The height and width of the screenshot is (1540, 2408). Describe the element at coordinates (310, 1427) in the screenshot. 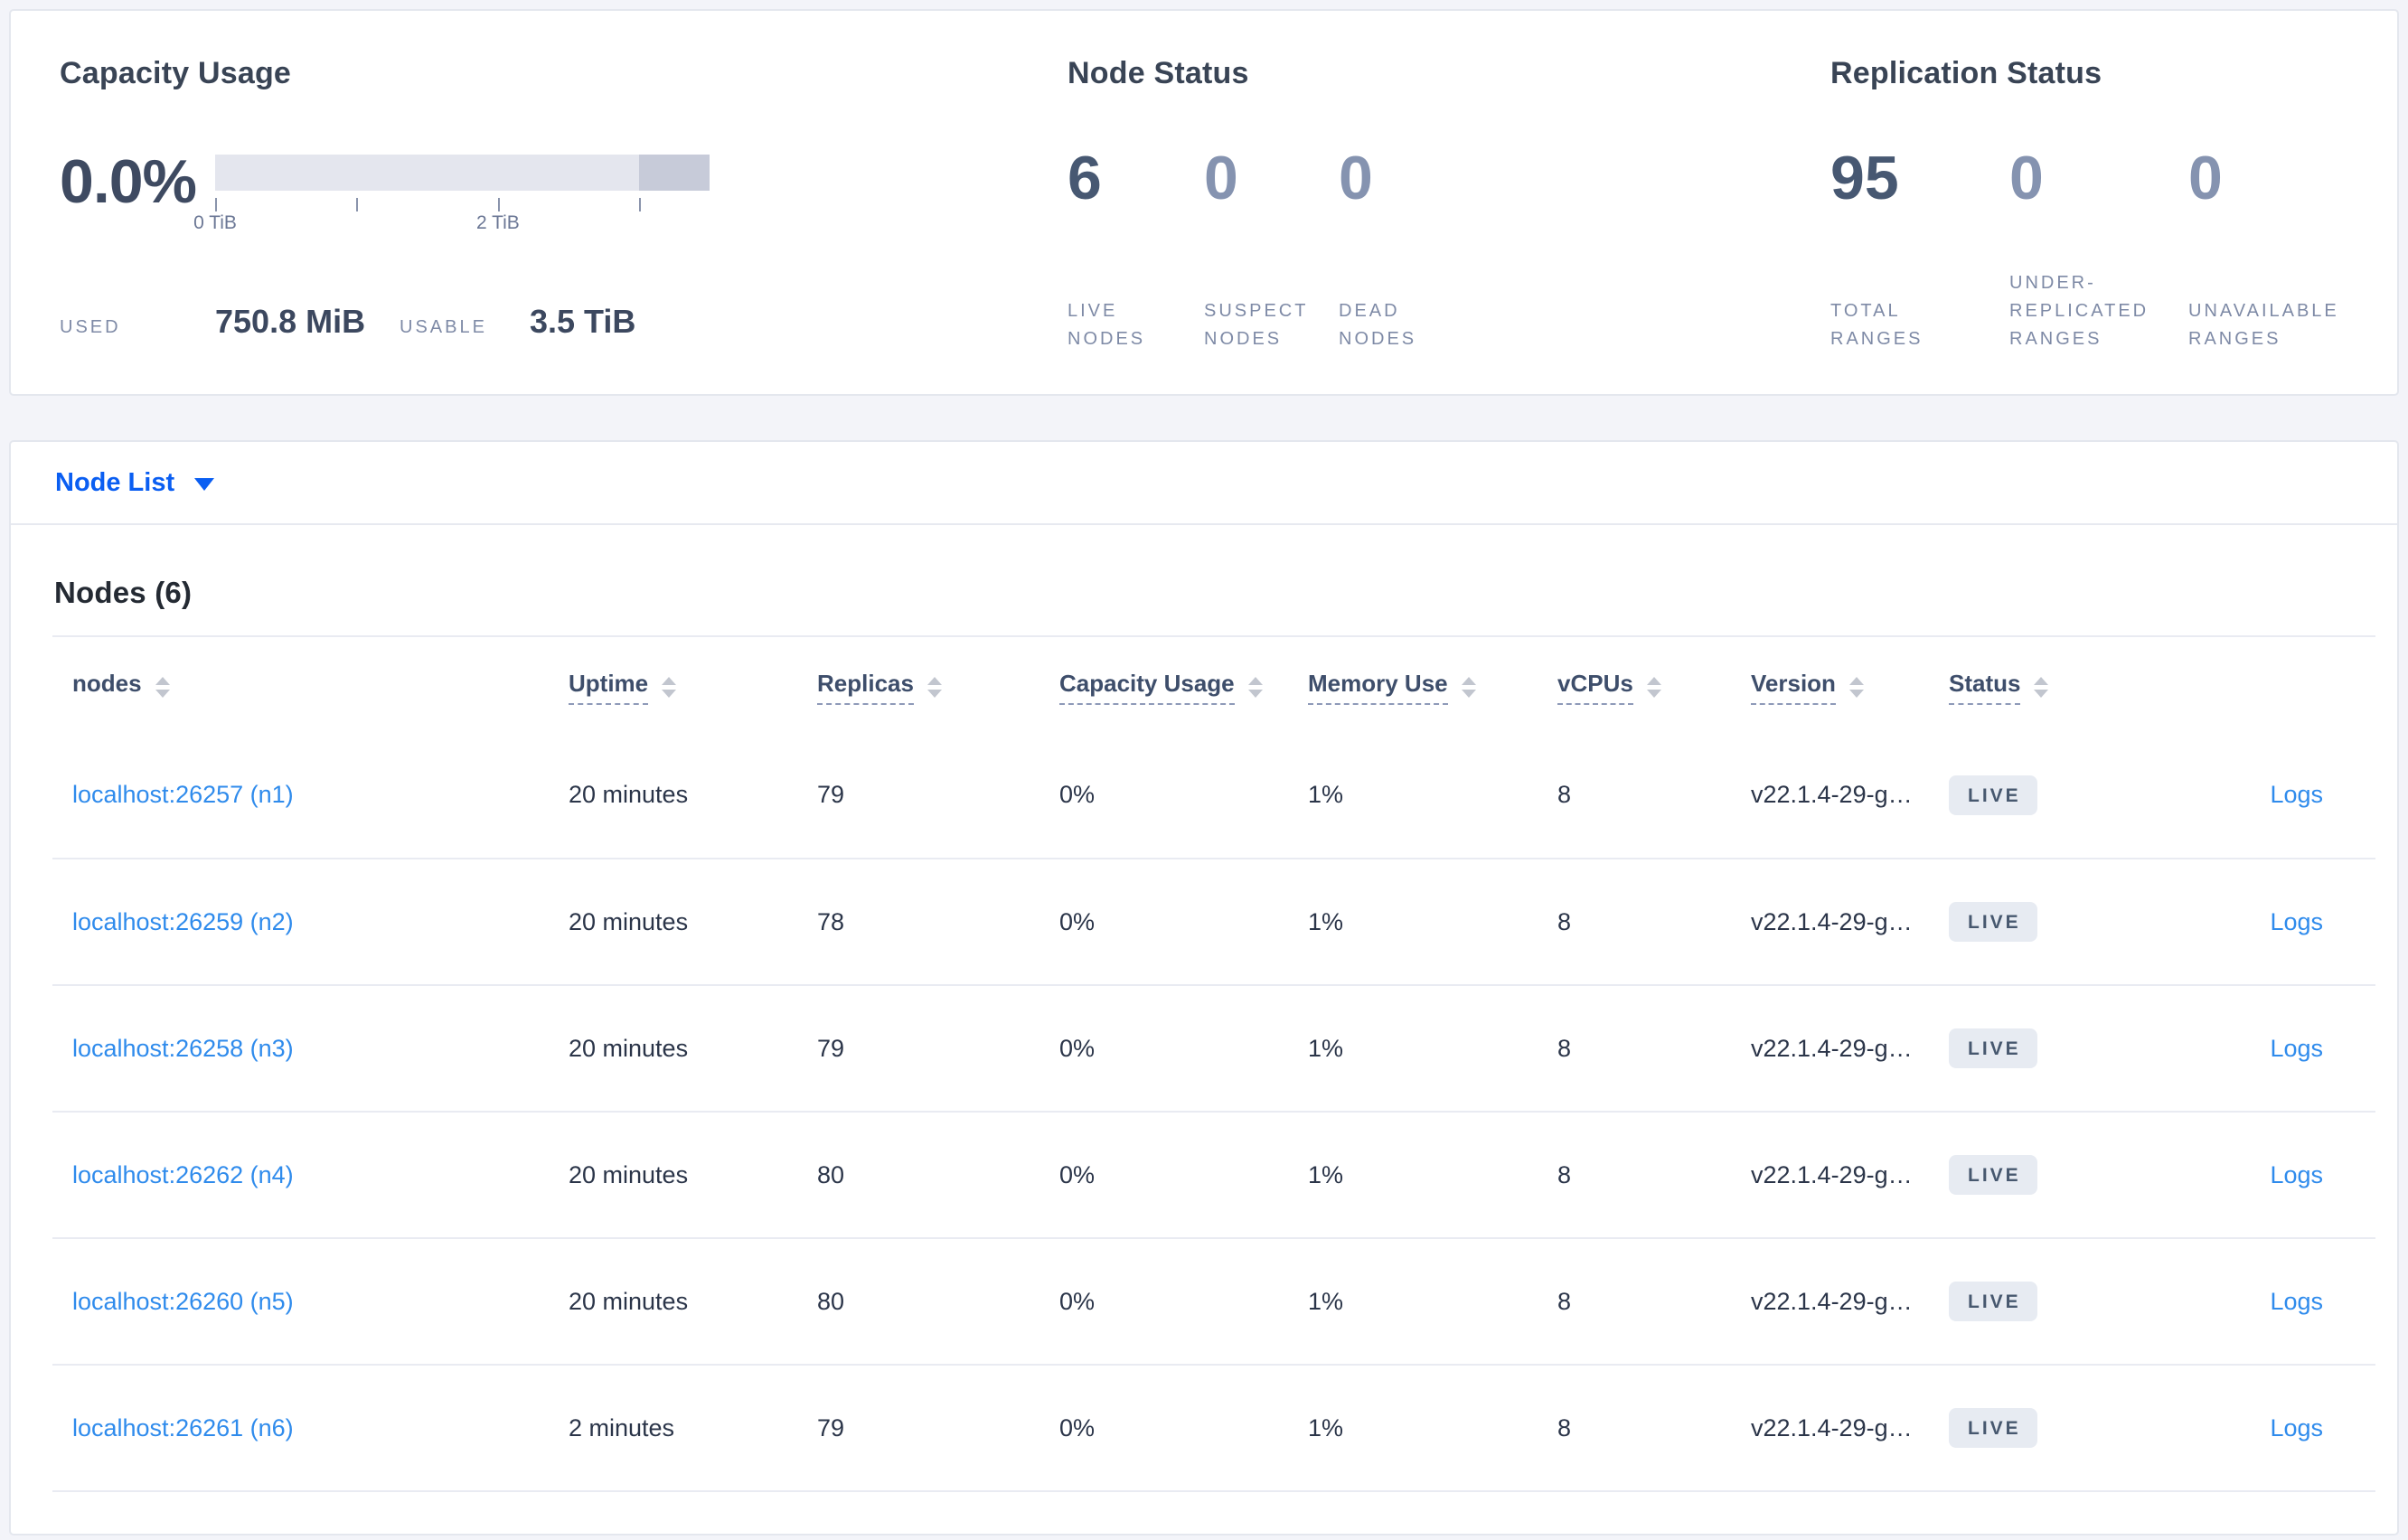

I see `node-cell: localhost:26261 (n6)` at that location.